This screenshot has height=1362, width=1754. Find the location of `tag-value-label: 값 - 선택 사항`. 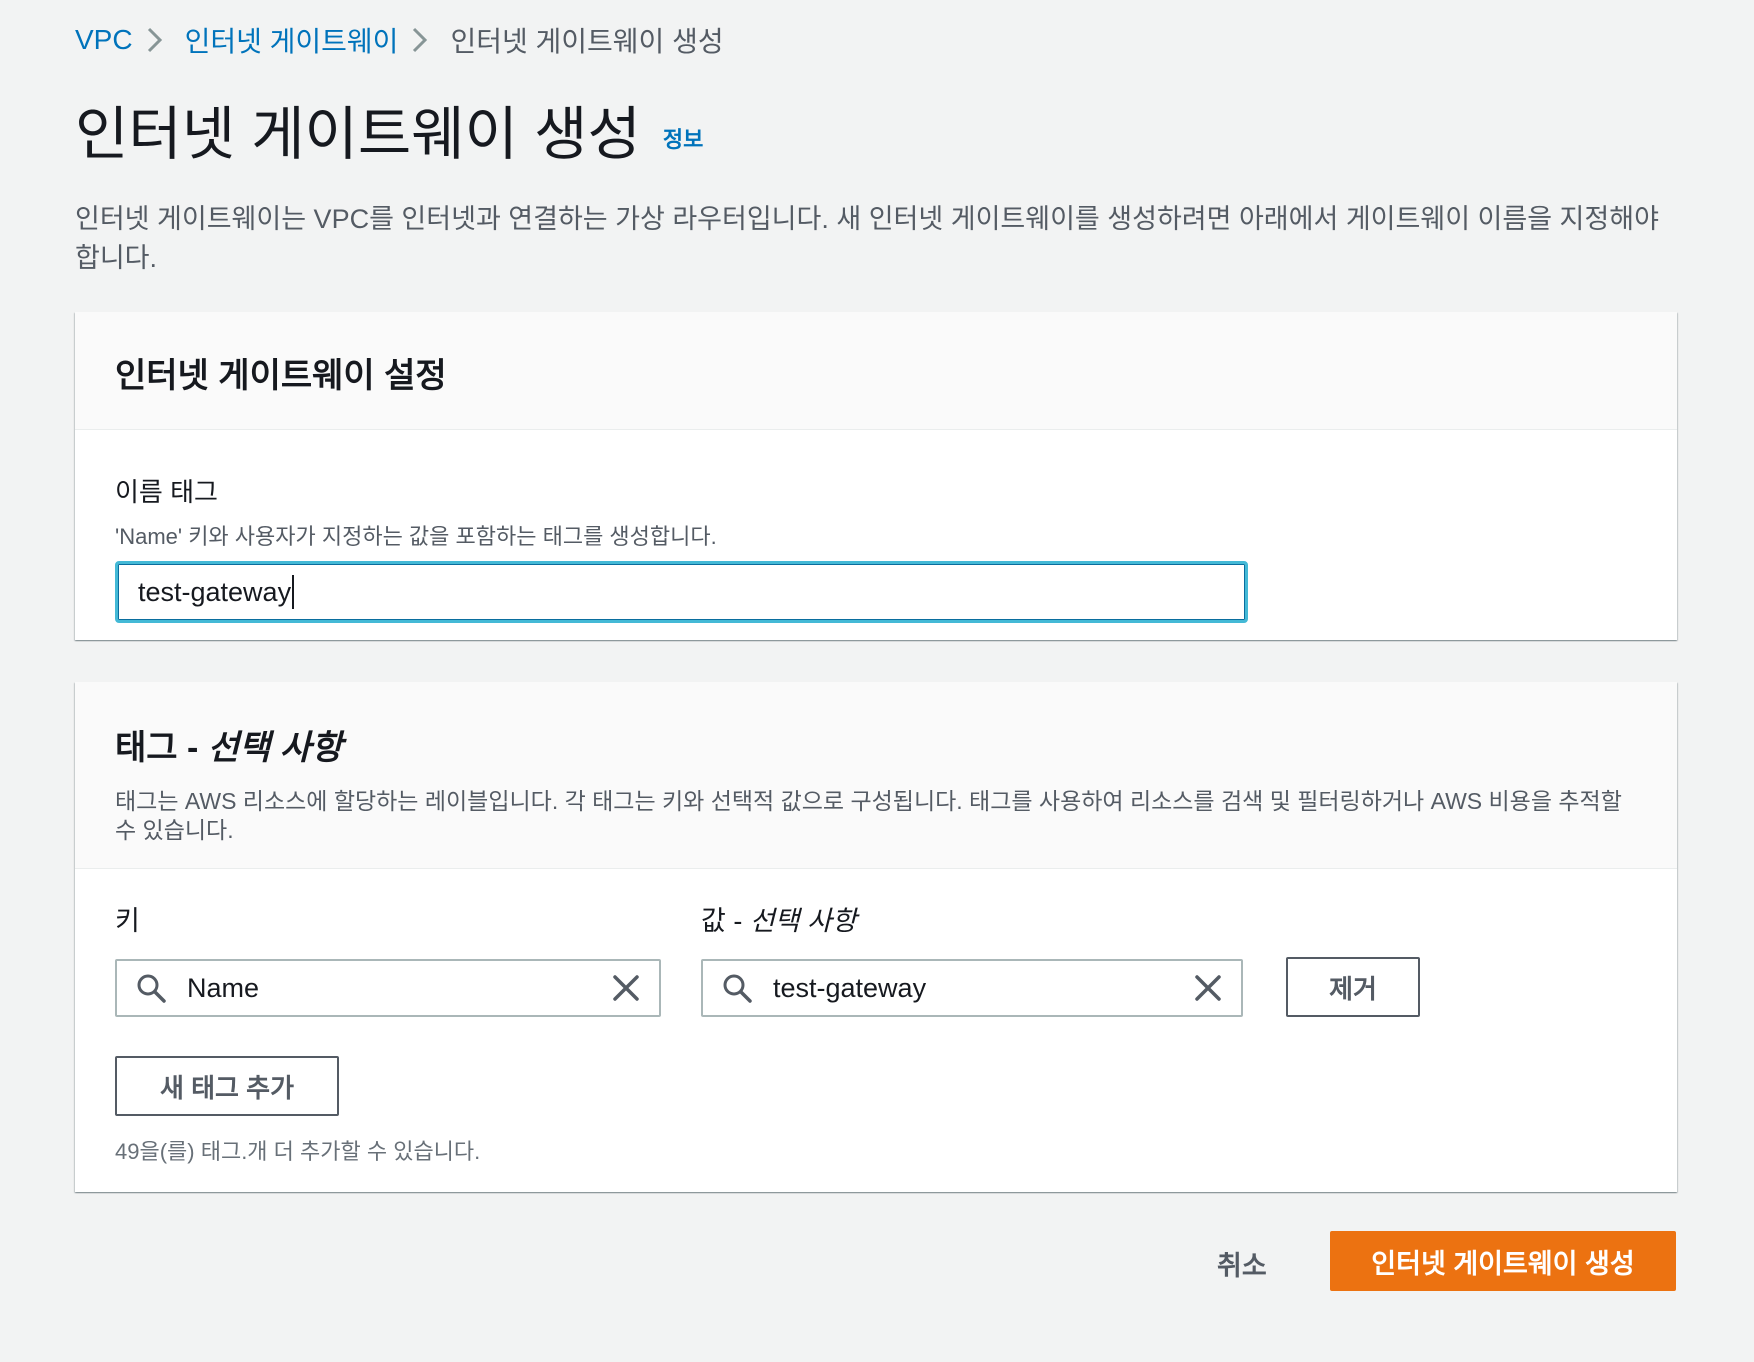

tag-value-label: 값 - 선택 사항 is located at coordinates (972, 917).